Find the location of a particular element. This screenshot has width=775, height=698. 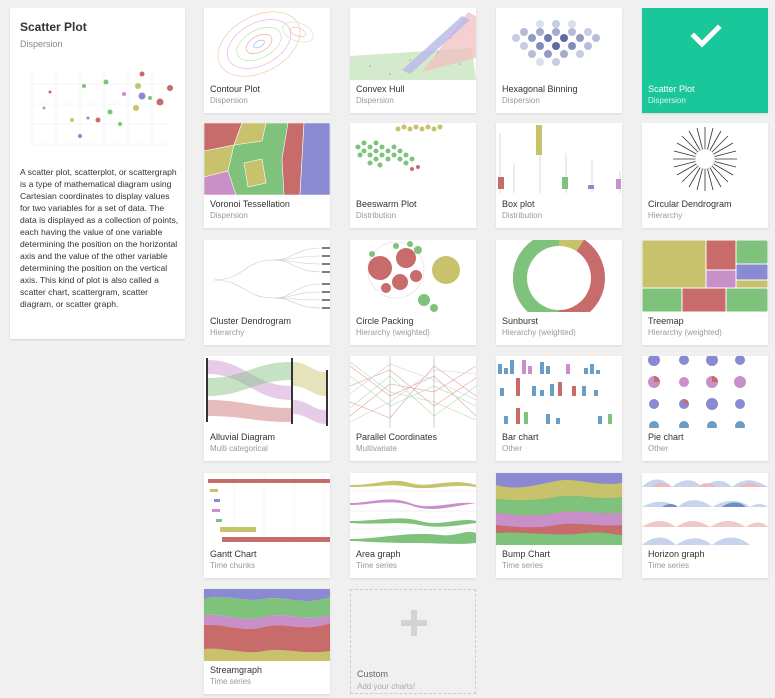

chart-card-name: Convex Hull is located at coordinates (380, 89).